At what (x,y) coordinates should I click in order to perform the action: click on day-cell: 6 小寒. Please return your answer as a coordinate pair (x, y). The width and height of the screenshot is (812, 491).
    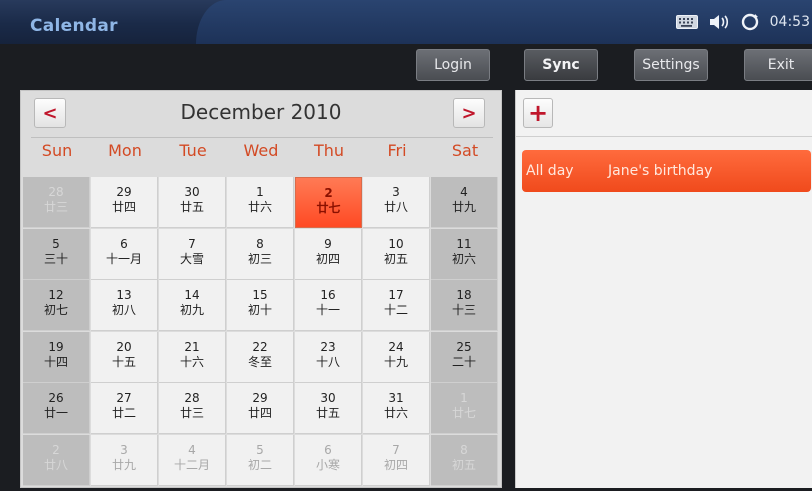
    Looking at the image, I should click on (328, 460).